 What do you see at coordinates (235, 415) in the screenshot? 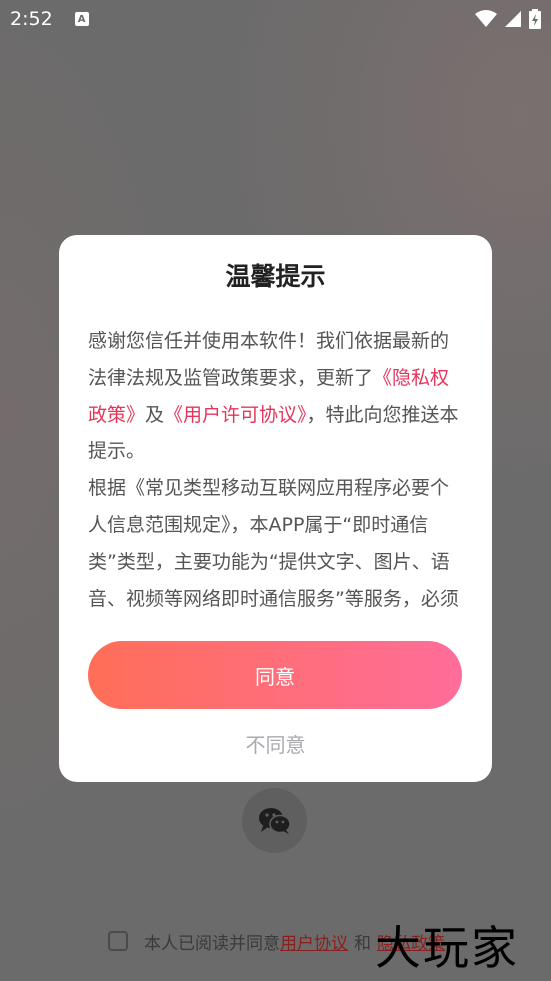
I see `user-agreement-link: 《用户许可协议》` at bounding box center [235, 415].